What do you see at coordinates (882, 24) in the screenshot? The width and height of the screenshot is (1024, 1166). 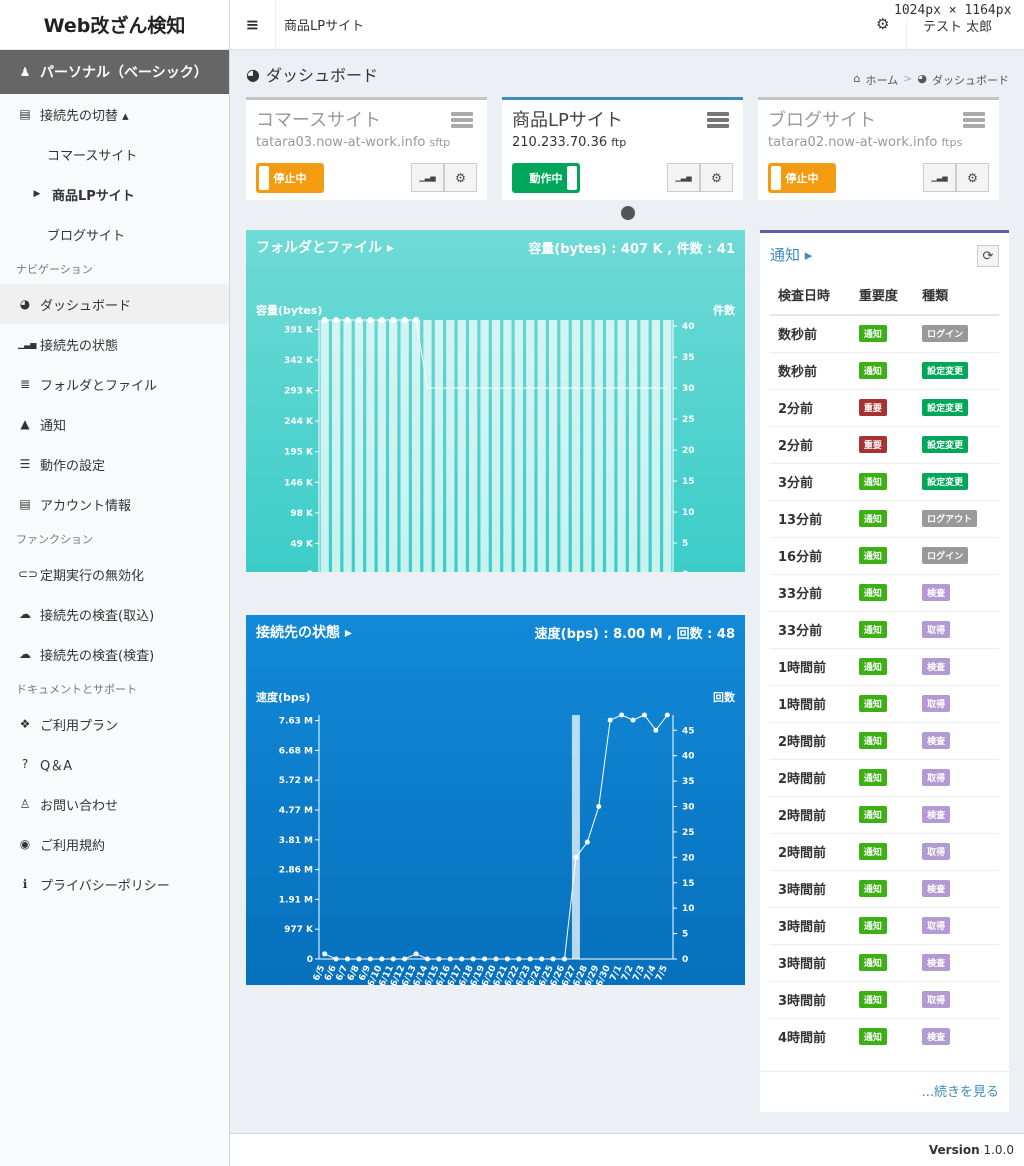 I see `settings-gear-icon: ⚙` at bounding box center [882, 24].